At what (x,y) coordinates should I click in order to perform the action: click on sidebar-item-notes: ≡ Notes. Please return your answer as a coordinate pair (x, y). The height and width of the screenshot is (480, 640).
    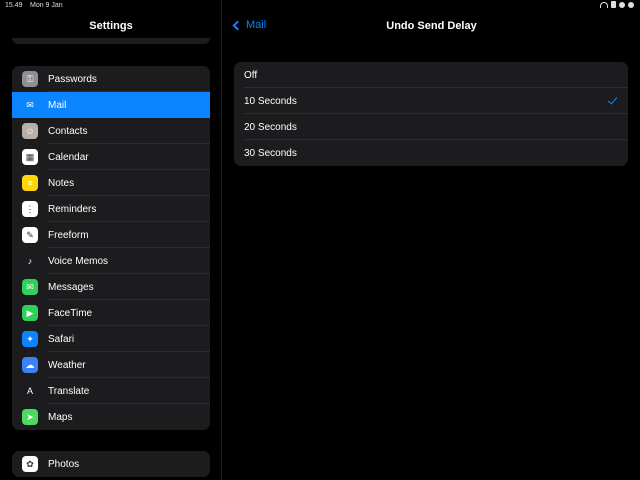
    Looking at the image, I should click on (111, 183).